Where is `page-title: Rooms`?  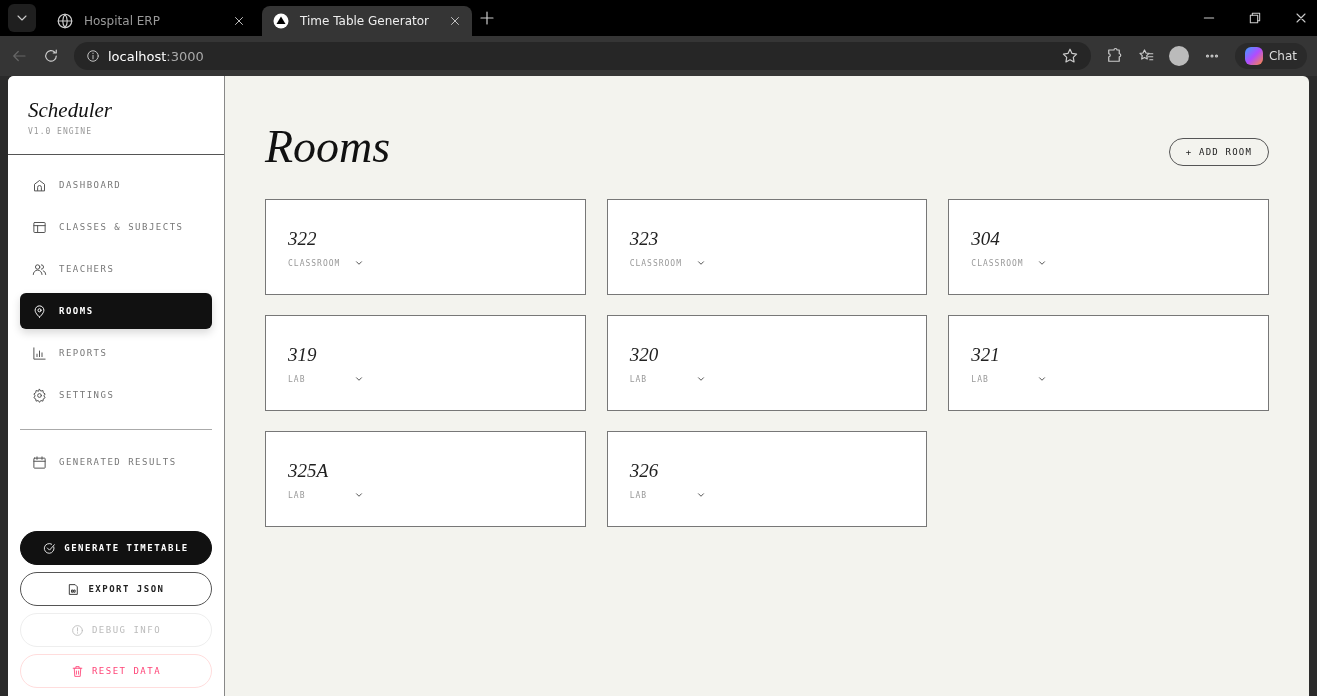 page-title: Rooms is located at coordinates (328, 146).